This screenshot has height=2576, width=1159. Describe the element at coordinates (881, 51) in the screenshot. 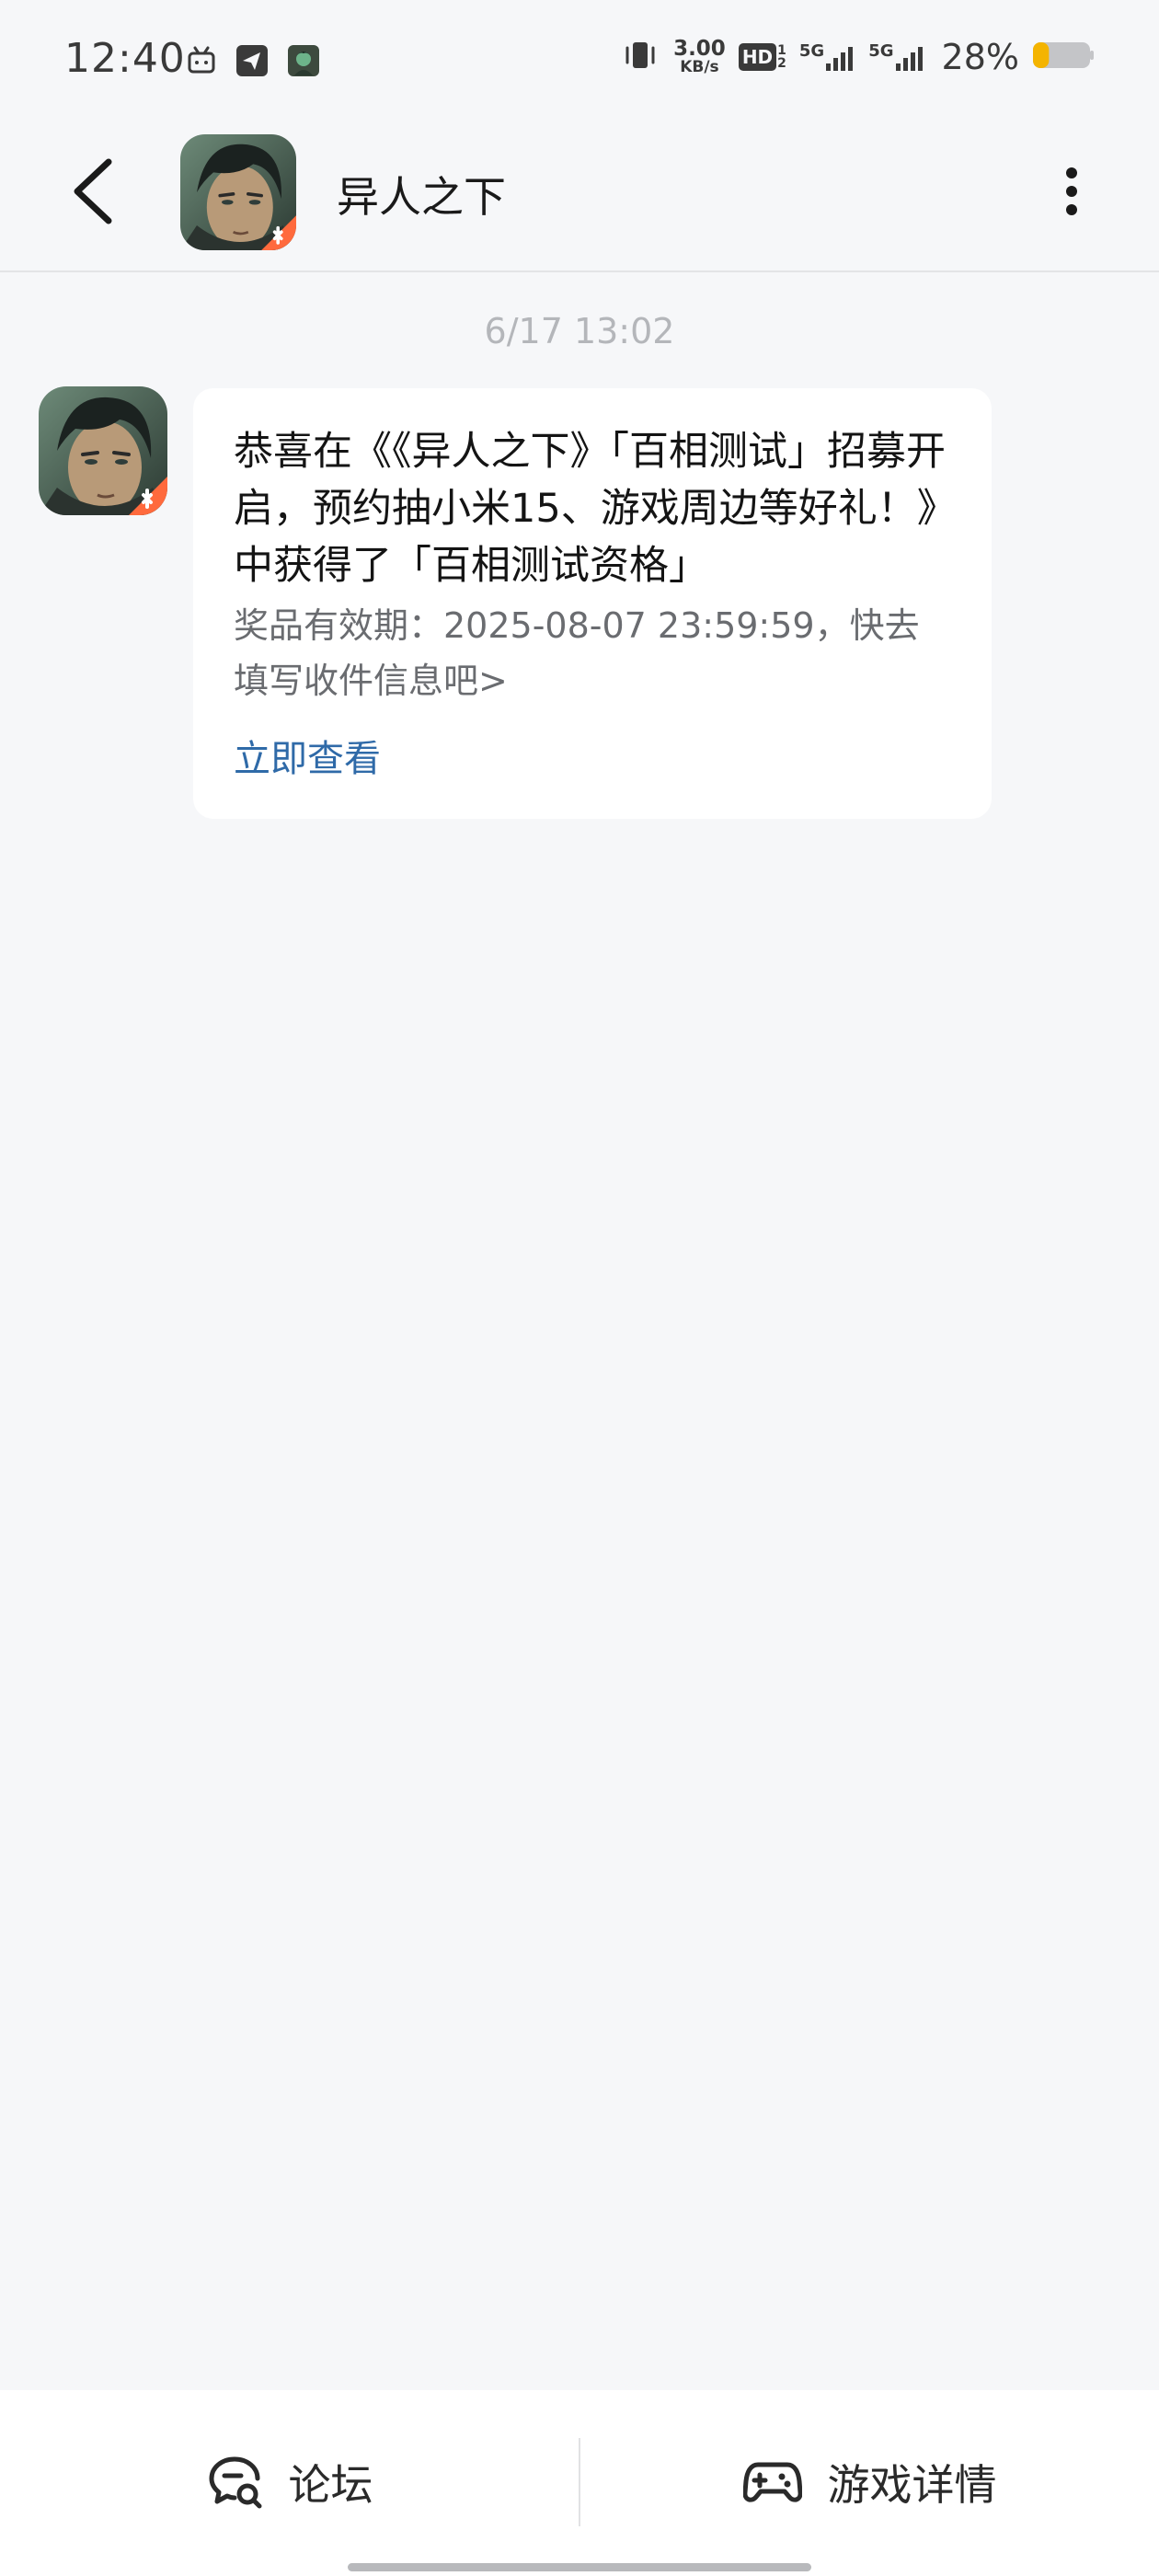

I see `sim2-label: 5G` at that location.